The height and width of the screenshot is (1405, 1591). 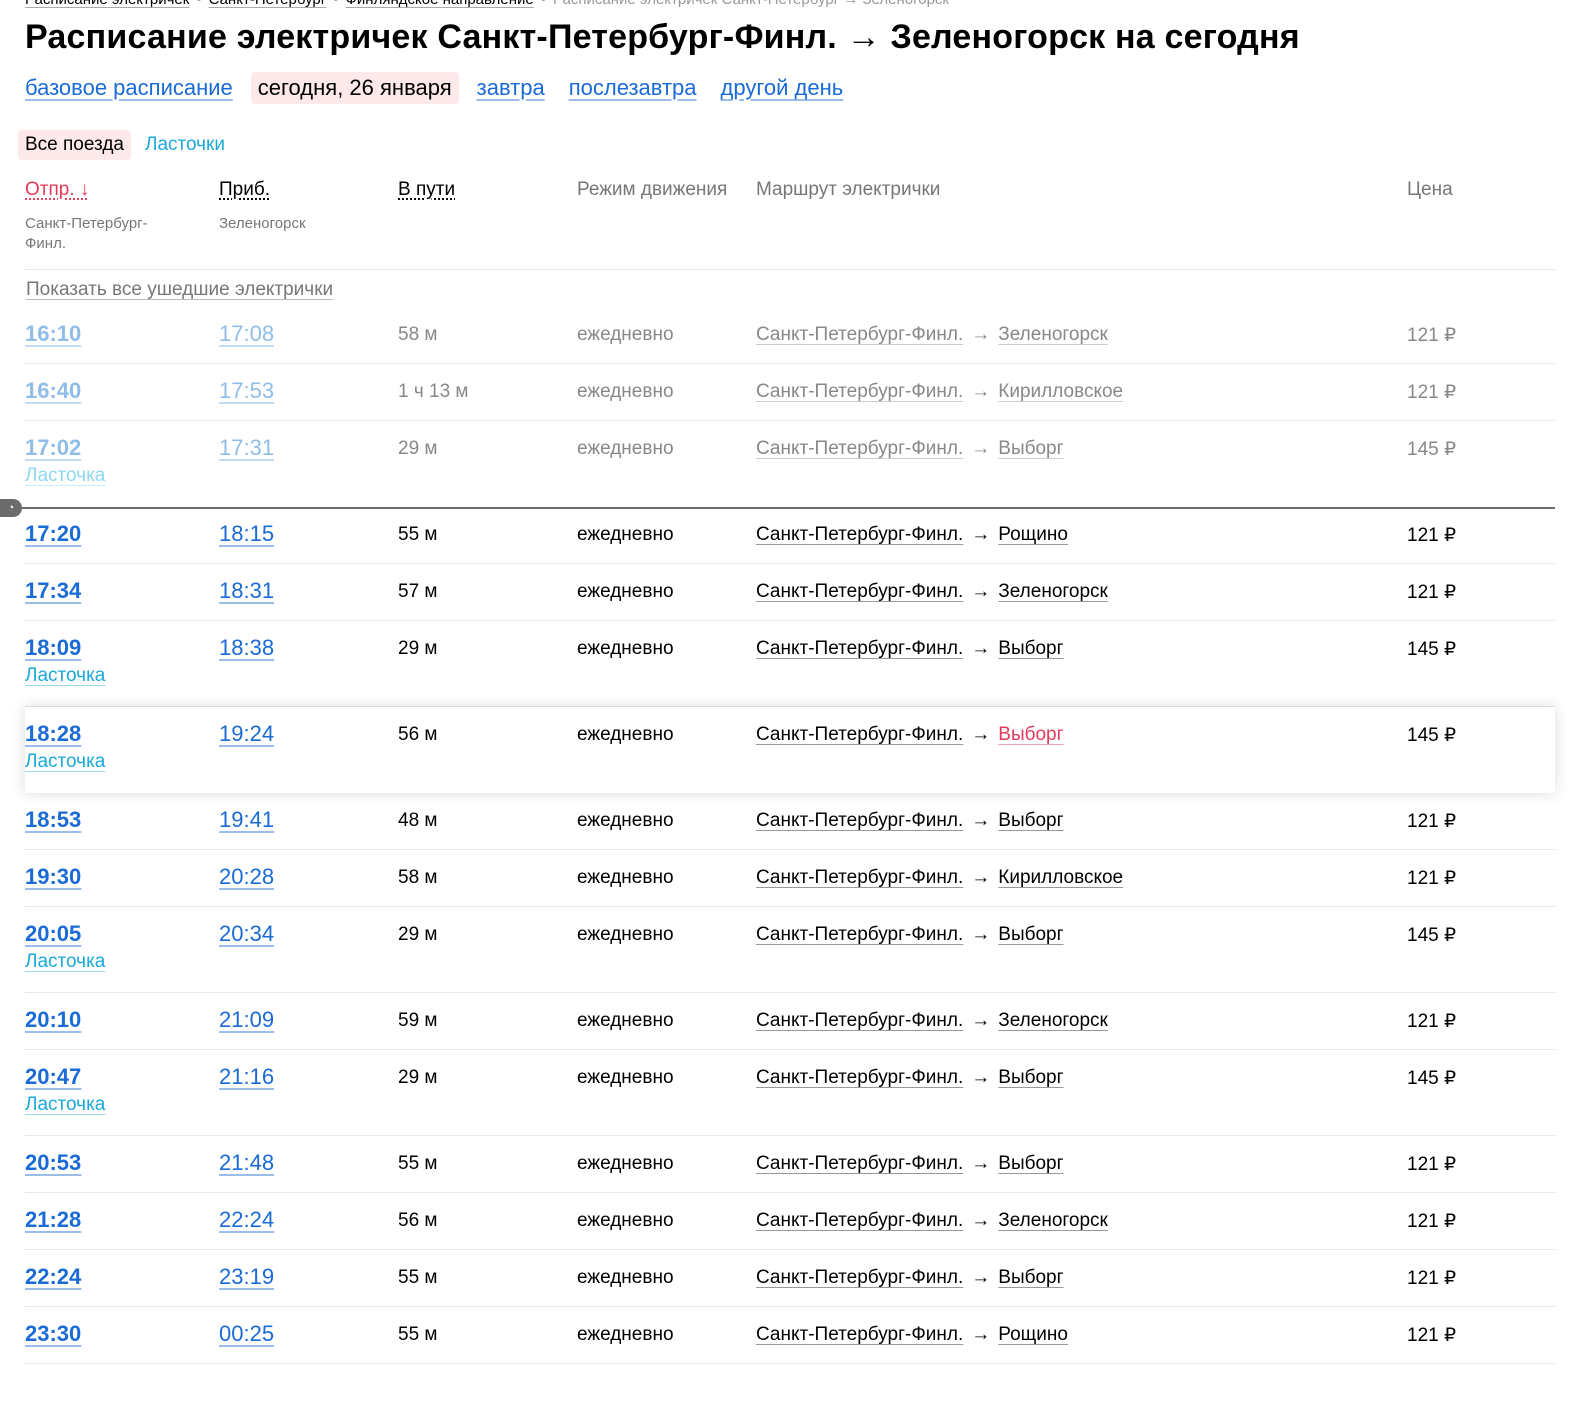 What do you see at coordinates (246, 1020) in the screenshot?
I see `arrival-time-link: 21:09` at bounding box center [246, 1020].